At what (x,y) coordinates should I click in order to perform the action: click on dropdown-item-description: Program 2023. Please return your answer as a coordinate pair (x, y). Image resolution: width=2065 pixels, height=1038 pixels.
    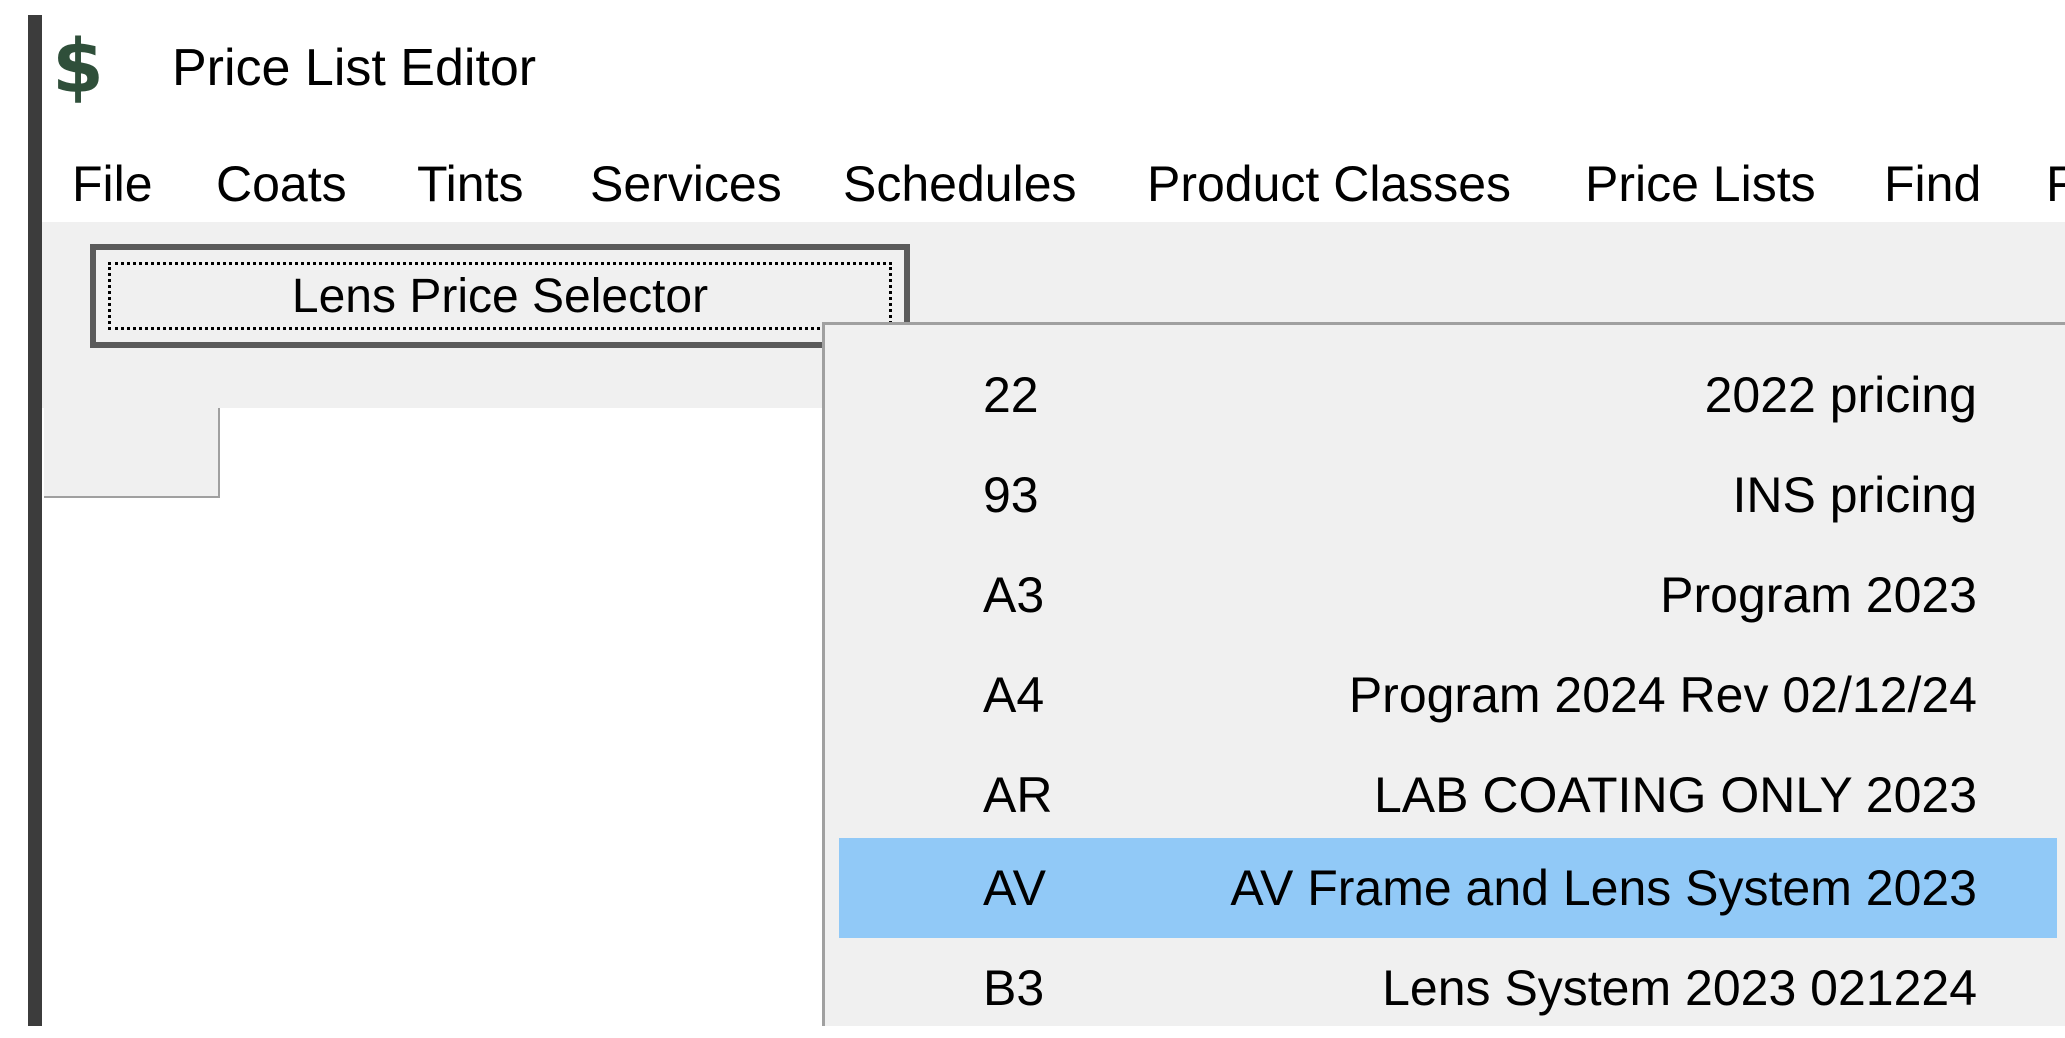
    Looking at the image, I should click on (1818, 595).